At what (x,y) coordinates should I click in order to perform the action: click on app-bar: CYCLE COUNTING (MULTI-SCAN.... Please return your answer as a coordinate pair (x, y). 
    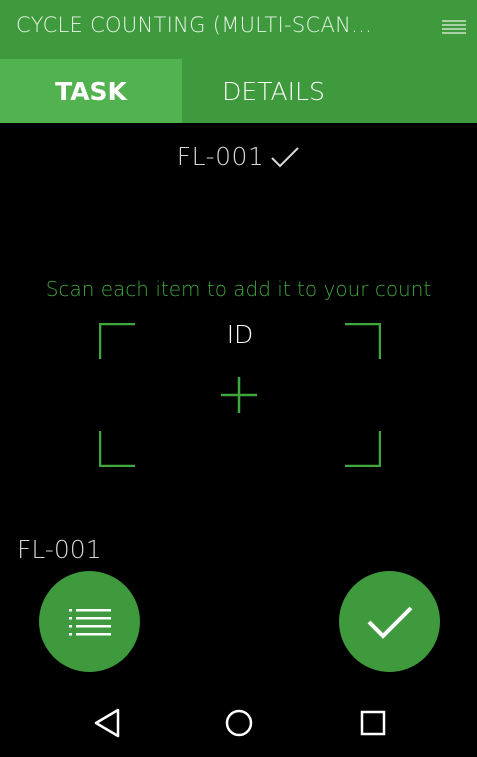
    Looking at the image, I should click on (238, 29).